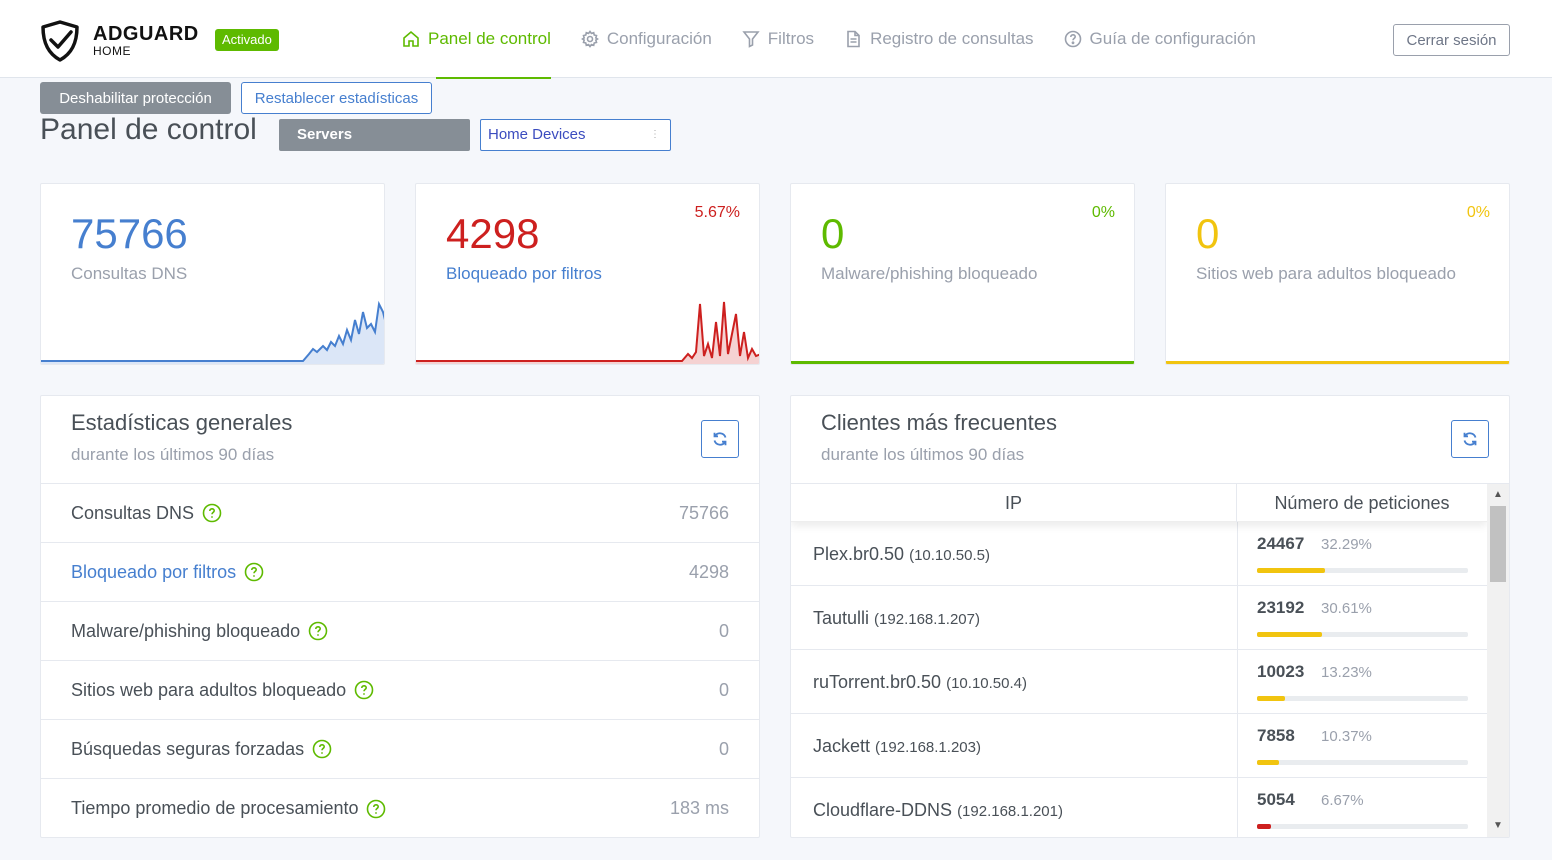  What do you see at coordinates (1362, 503) in the screenshot?
I see `column-header-requests: Número de peticiones` at bounding box center [1362, 503].